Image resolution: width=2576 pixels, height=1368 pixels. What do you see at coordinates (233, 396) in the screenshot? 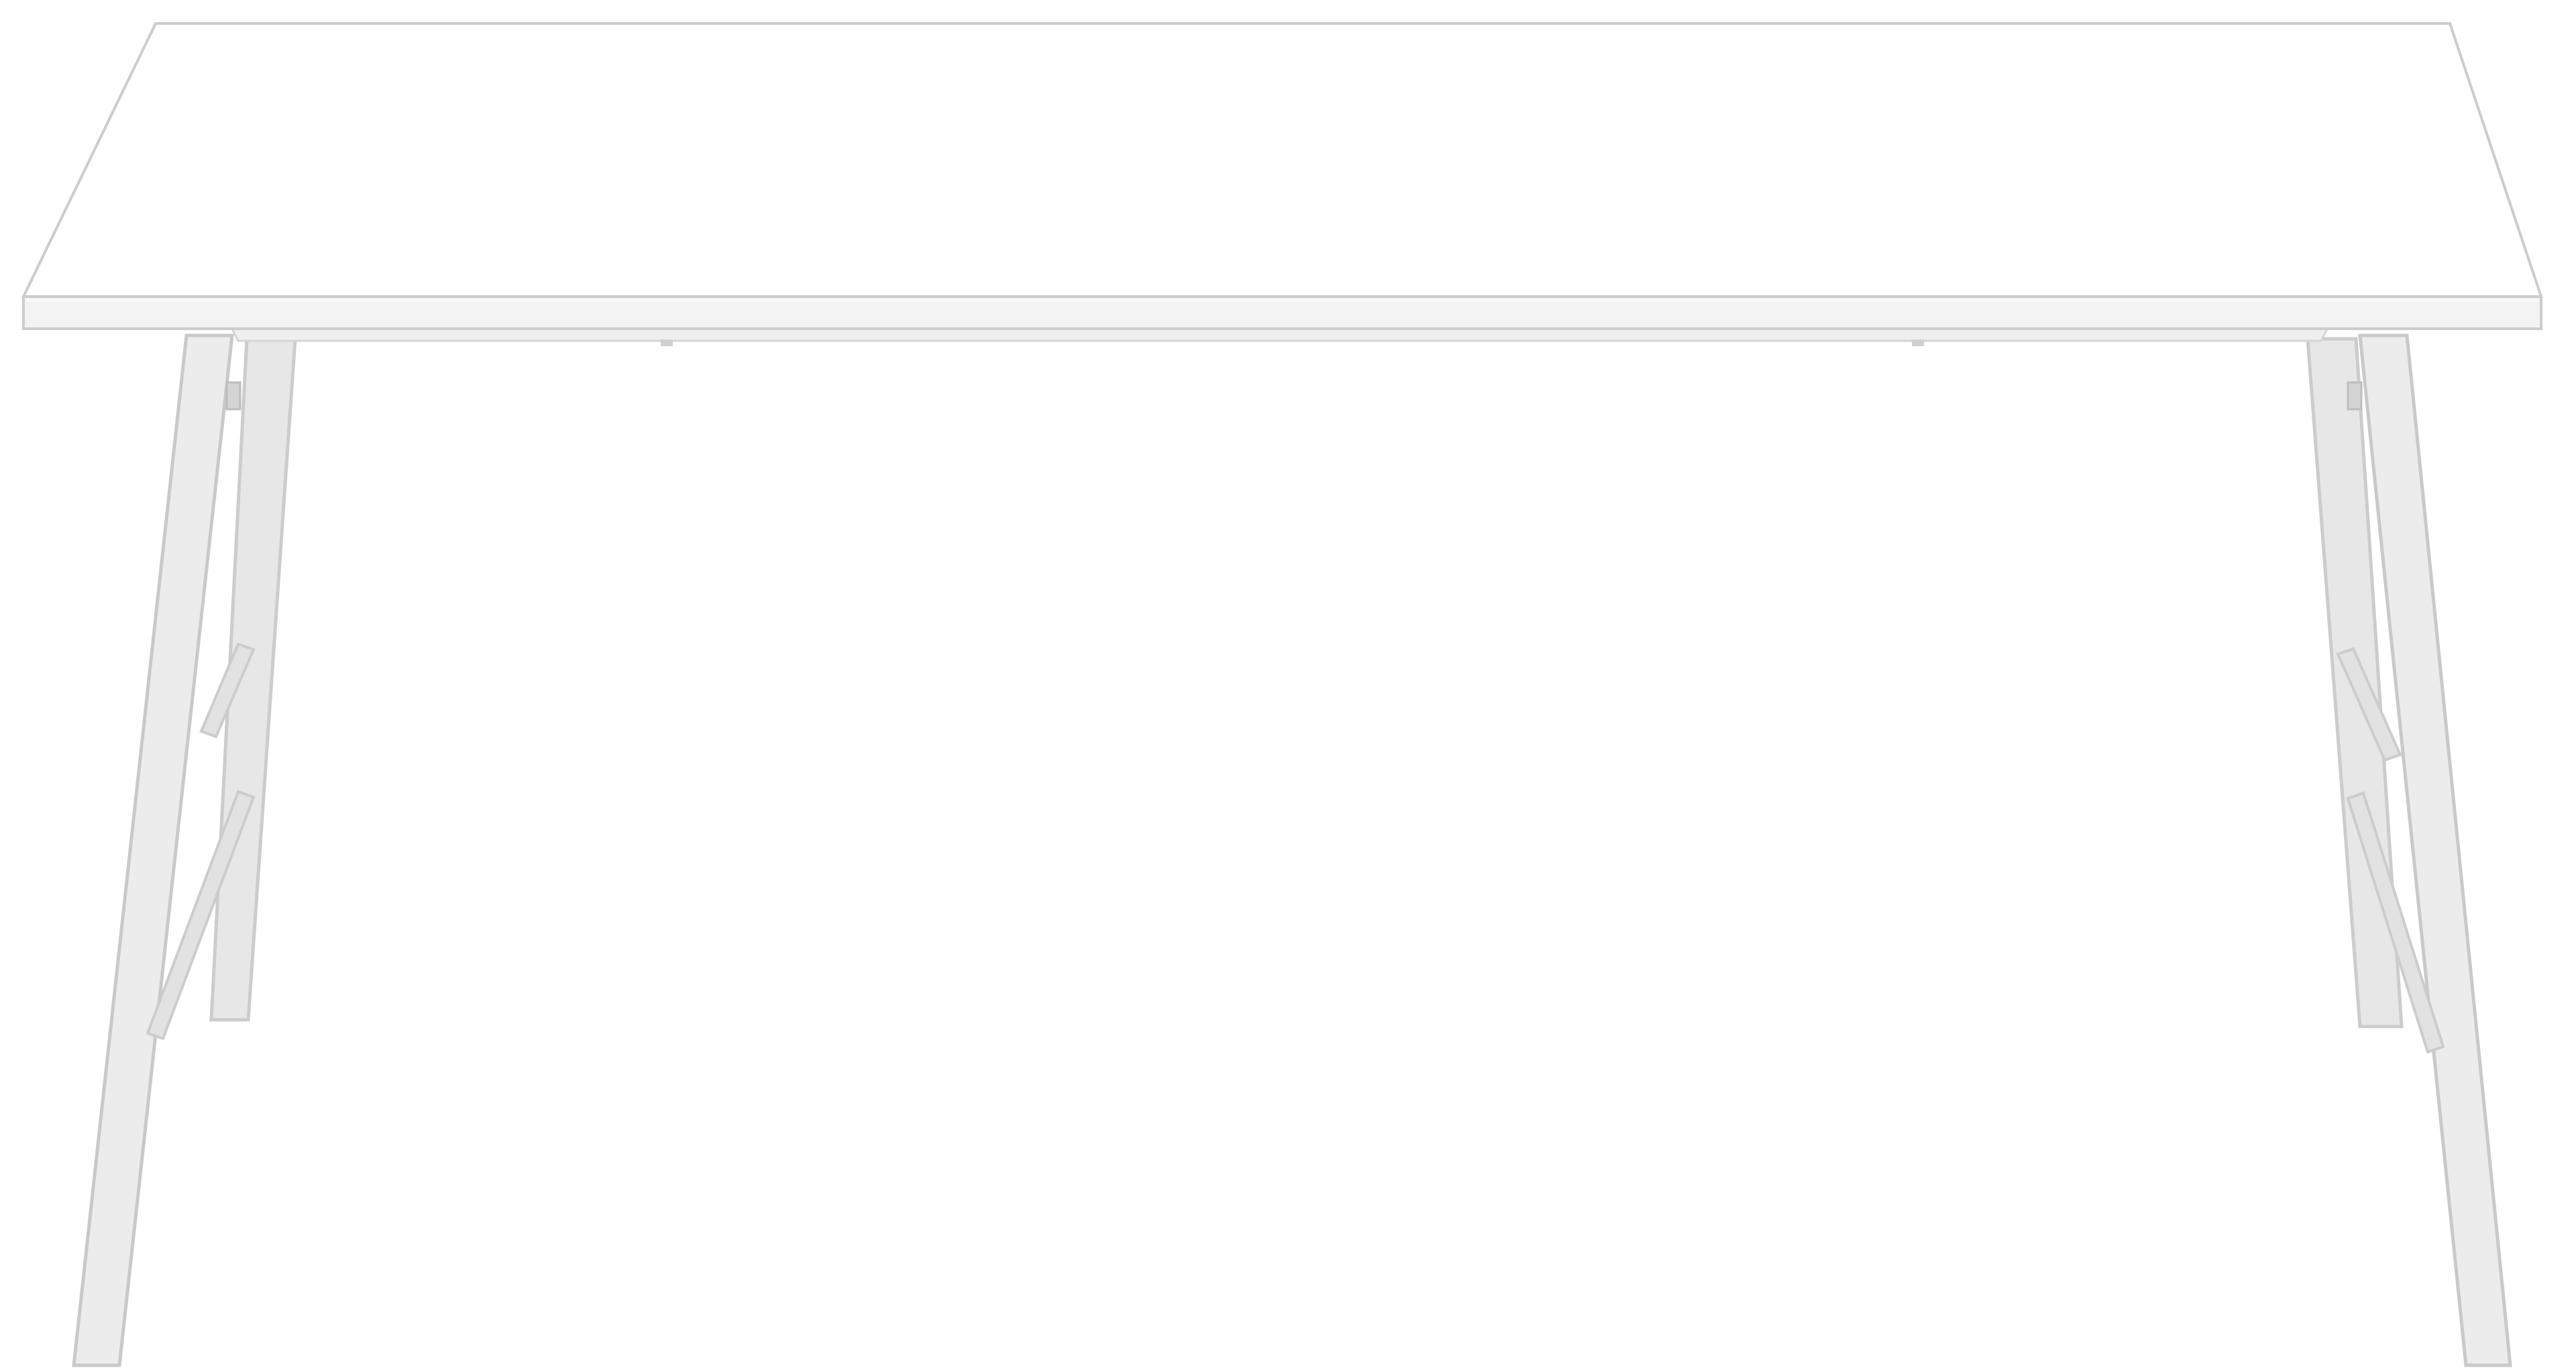
I see `left-hinge` at bounding box center [233, 396].